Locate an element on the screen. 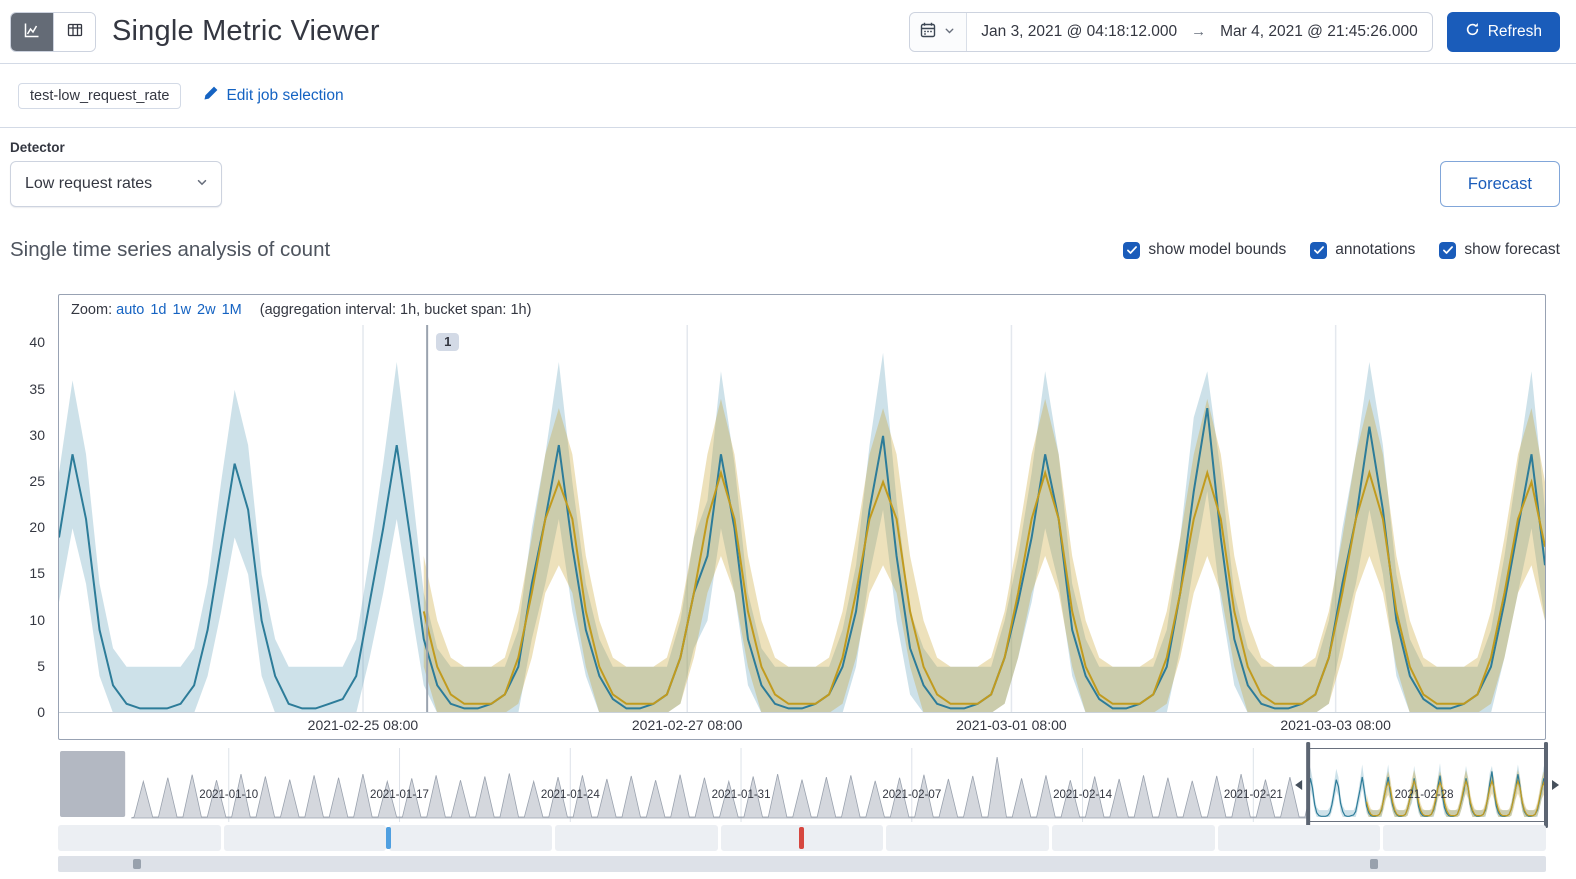 This screenshot has width=1576, height=879. checkbox-label: show forecast is located at coordinates (1512, 249).